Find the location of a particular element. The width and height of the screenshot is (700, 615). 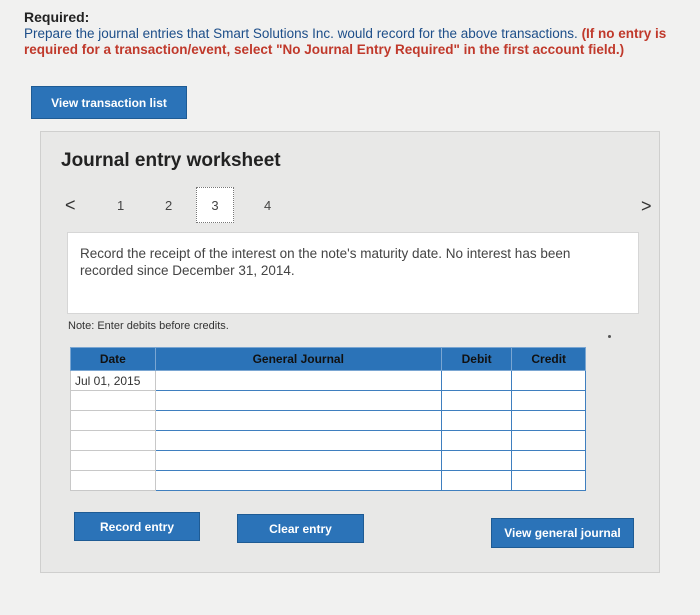

date-column-header: Date is located at coordinates (113, 359).